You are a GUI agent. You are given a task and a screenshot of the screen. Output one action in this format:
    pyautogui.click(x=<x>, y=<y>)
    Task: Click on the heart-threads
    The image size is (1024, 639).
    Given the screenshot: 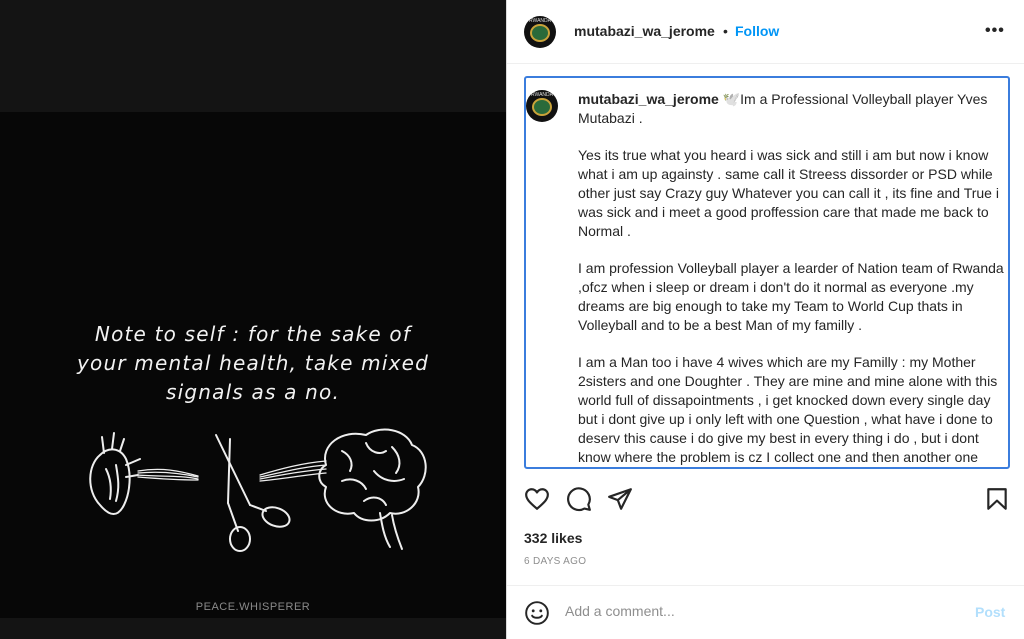 What is the action you would take?
    pyautogui.click(x=168, y=474)
    